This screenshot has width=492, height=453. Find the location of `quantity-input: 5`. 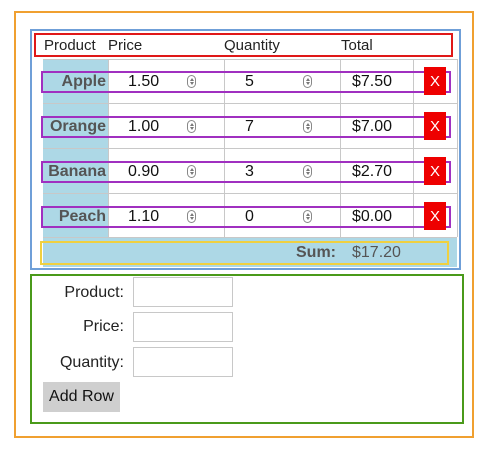

quantity-input: 5 is located at coordinates (249, 82).